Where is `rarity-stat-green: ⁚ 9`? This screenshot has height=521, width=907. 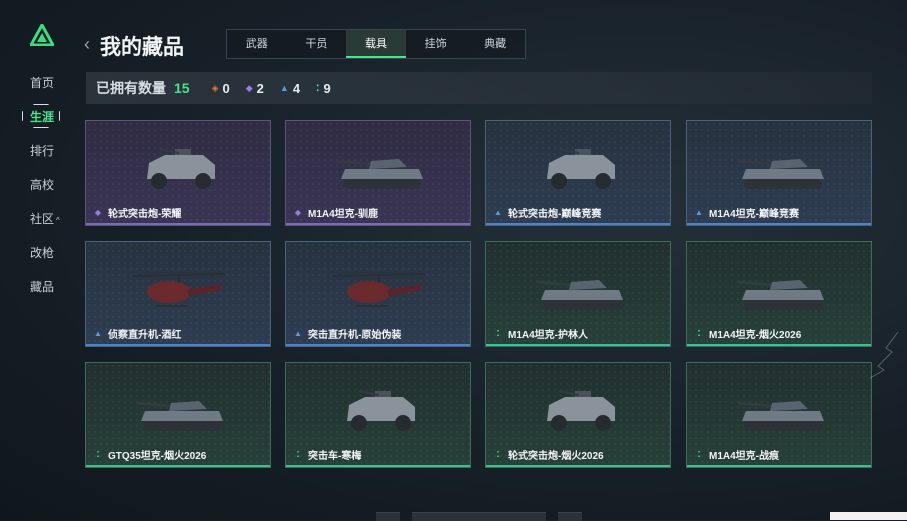
rarity-stat-green: ⁚ 9 is located at coordinates (323, 88).